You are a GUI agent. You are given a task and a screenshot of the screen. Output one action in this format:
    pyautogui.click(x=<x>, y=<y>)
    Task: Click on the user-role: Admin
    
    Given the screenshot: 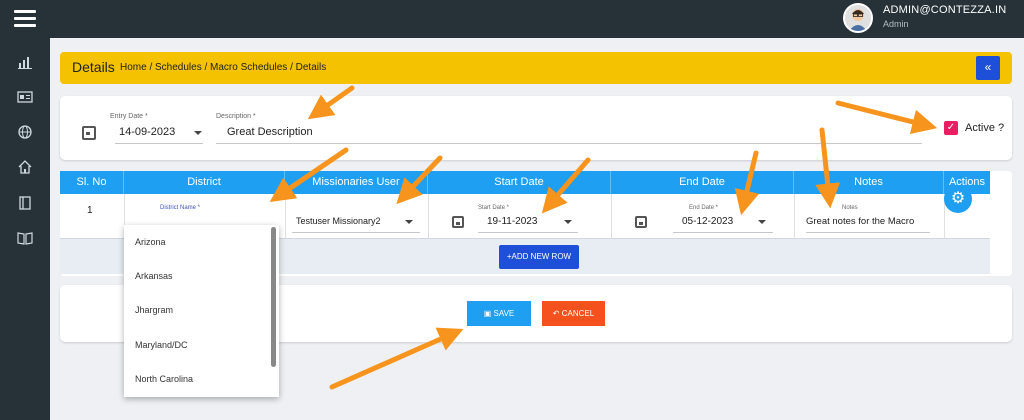 What is the action you would take?
    pyautogui.click(x=896, y=24)
    